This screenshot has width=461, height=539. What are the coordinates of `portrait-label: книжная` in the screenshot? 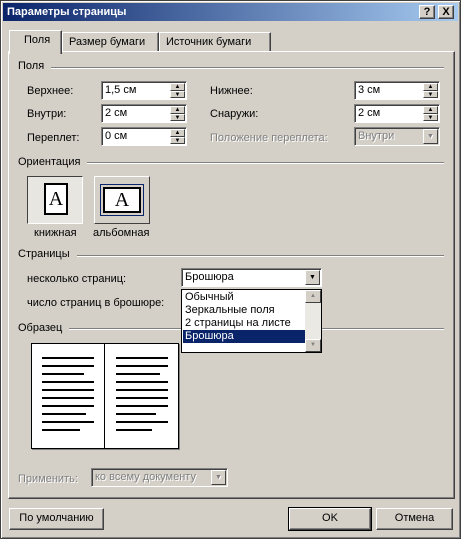 It's located at (55, 233).